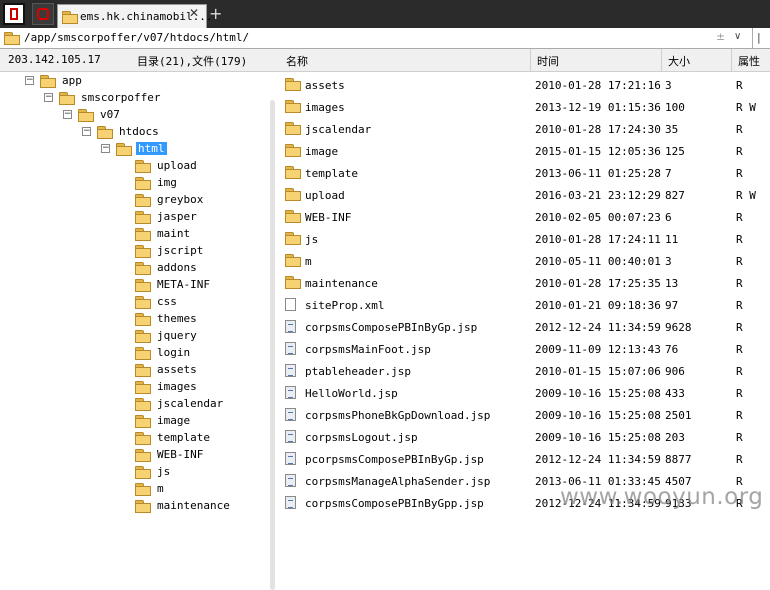 This screenshot has height=590, width=770. What do you see at coordinates (136, 37) in the screenshot?
I see `address-path: /app/smscorpoffer/v07/htdocs/html/` at bounding box center [136, 37].